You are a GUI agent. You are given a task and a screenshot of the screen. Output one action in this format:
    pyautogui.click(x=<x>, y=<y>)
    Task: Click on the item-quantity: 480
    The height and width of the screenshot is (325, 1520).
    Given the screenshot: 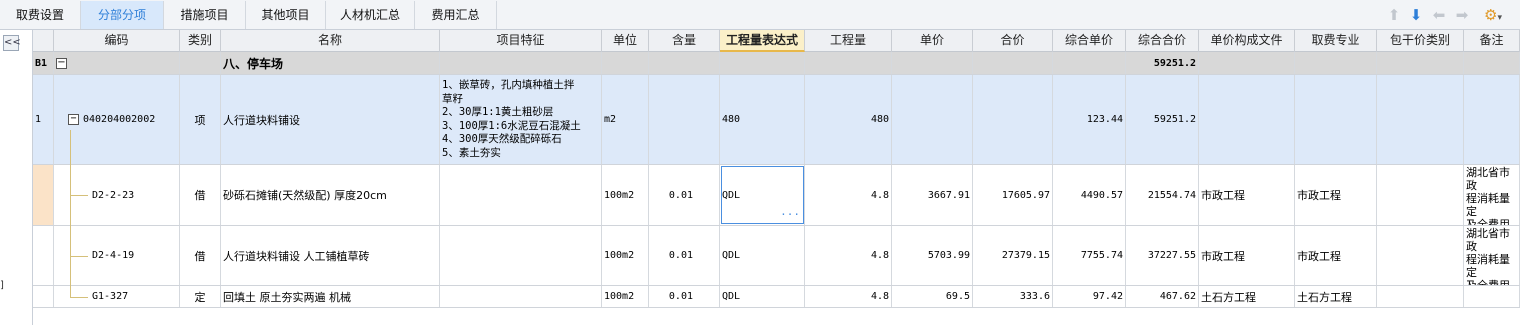 What is the action you would take?
    pyautogui.click(x=848, y=119)
    